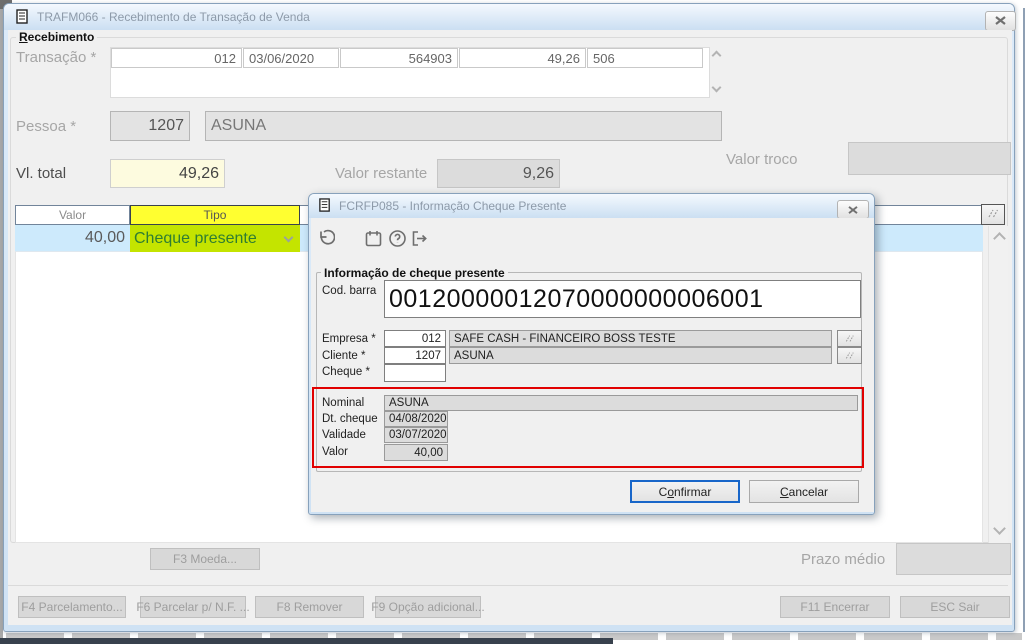  Describe the element at coordinates (463, 126) in the screenshot. I see `pessoa-name-field: ASUNA` at that location.